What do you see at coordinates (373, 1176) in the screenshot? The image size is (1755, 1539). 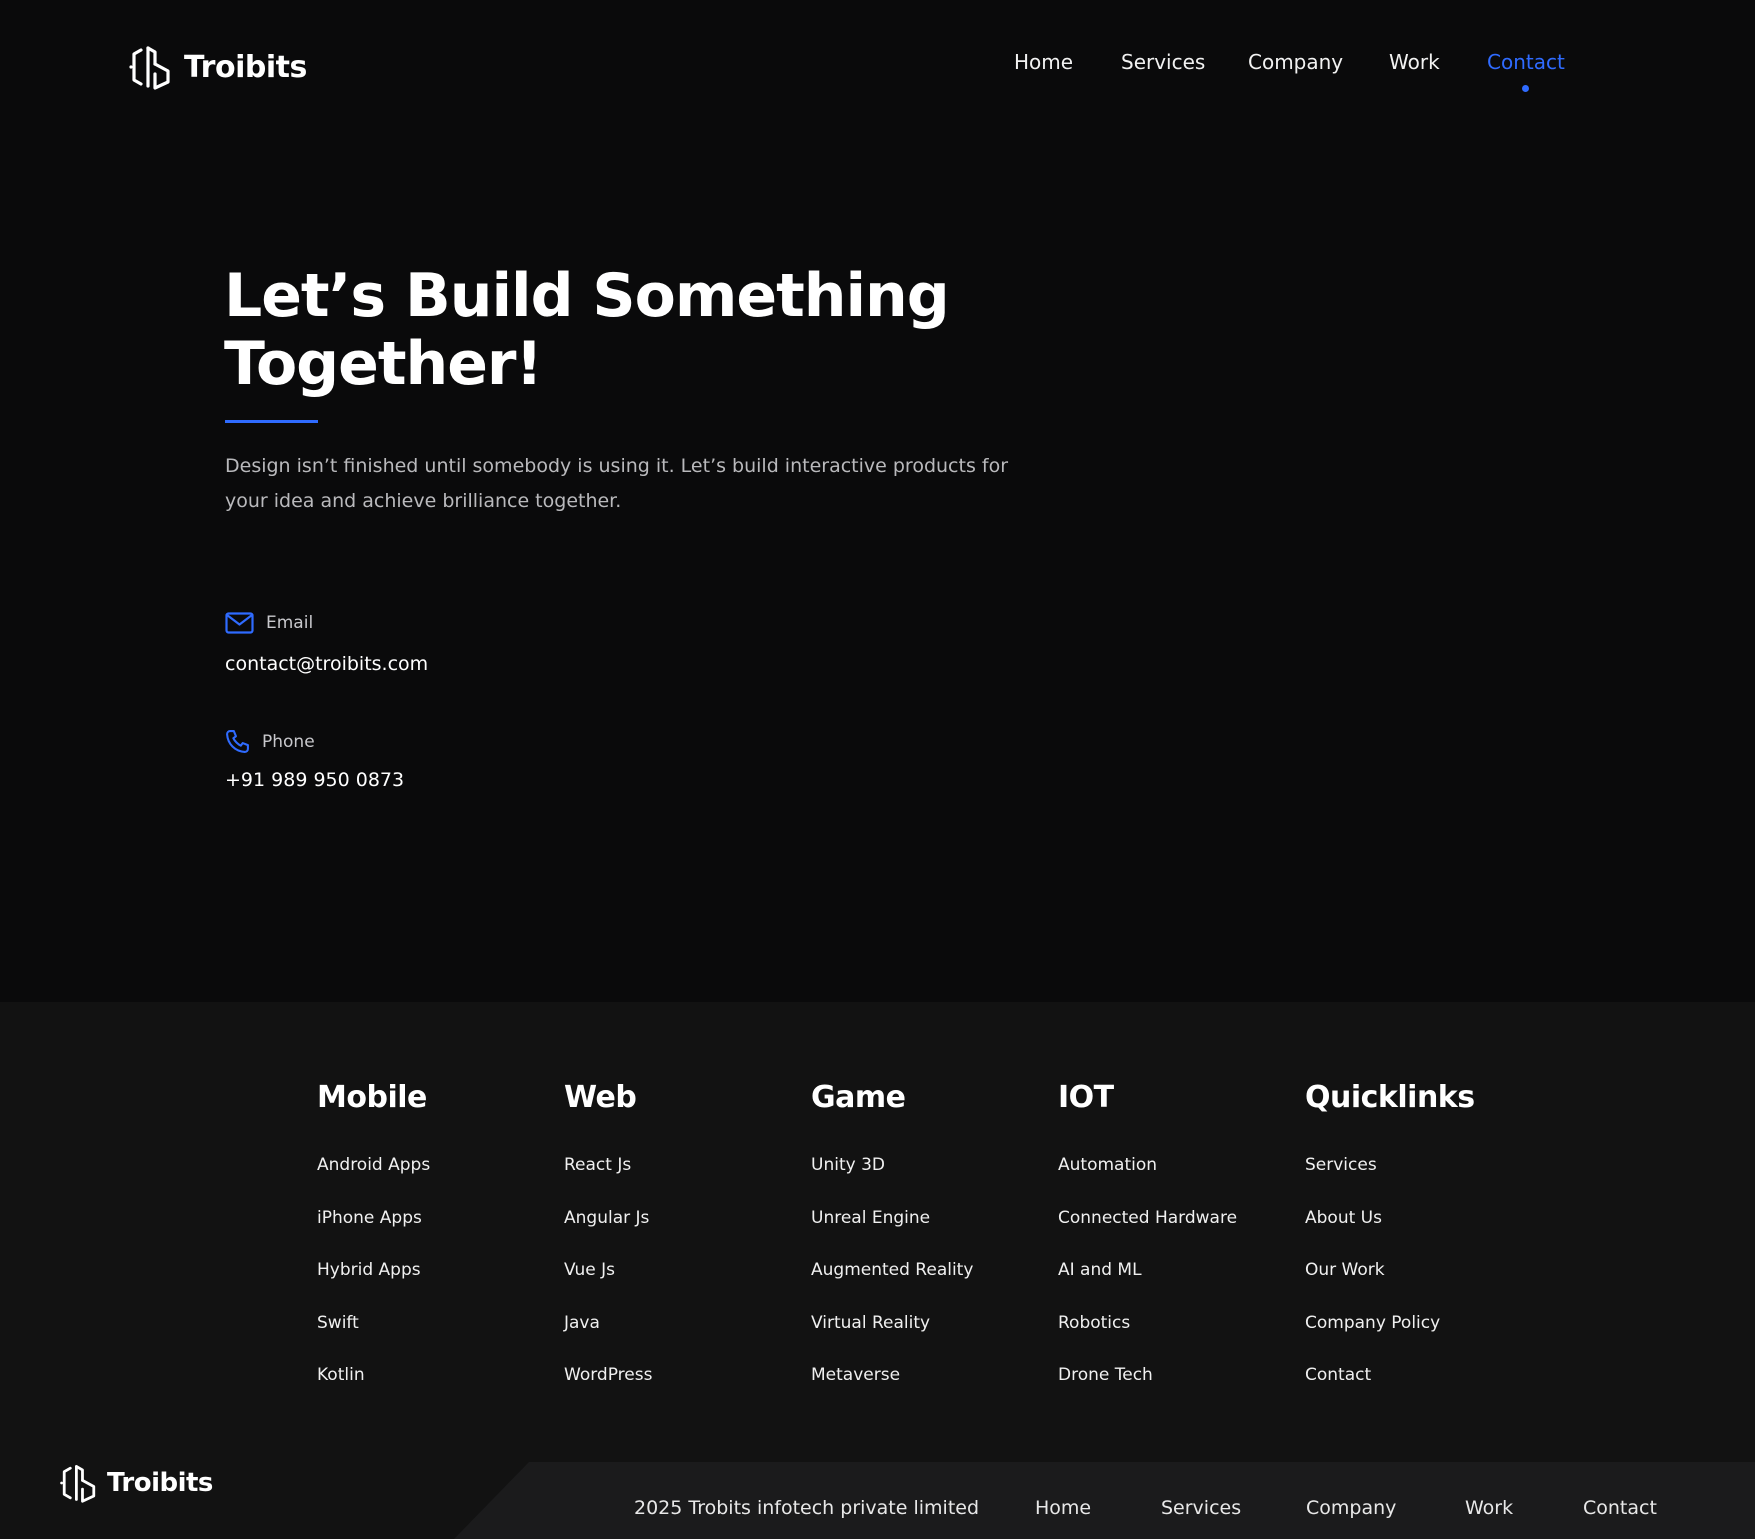 I see `footer-link: Android Apps` at bounding box center [373, 1176].